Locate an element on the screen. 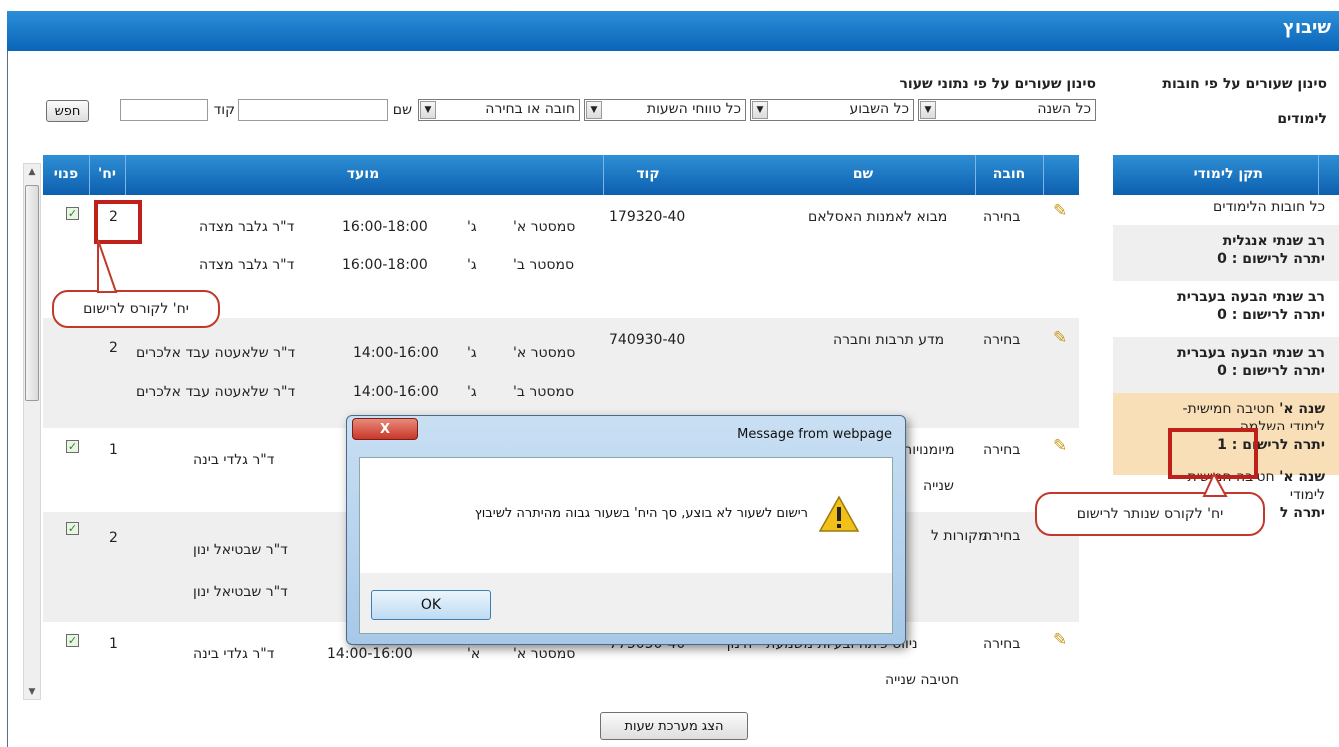 This screenshot has width=1339, height=747. side-item-hebrew-1: רב שנתי הבעה בעברית יתרה לרישום : 0 is located at coordinates (1226, 309).